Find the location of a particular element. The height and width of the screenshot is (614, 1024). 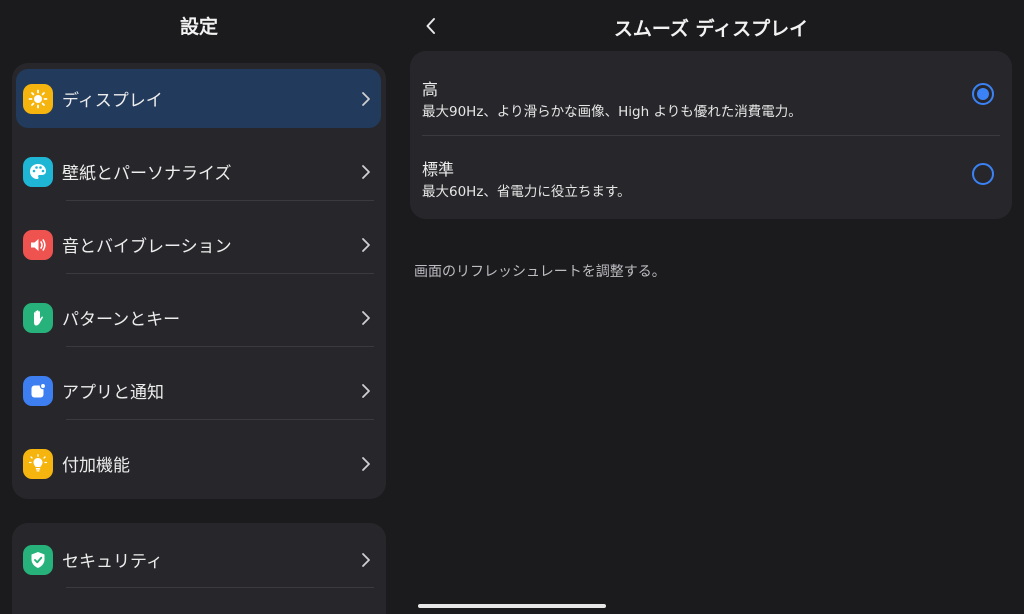

option-title: 標準 is located at coordinates (438, 169).